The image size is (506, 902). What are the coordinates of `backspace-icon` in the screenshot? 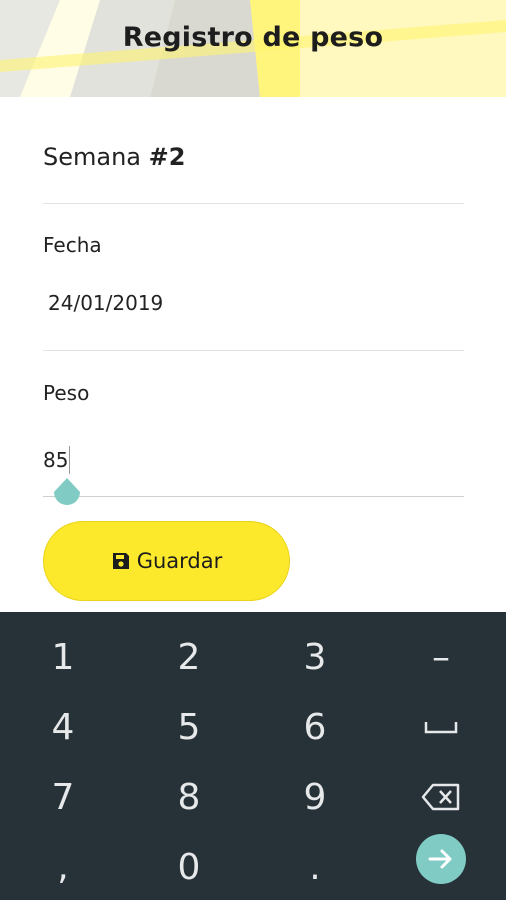 It's located at (440, 797).